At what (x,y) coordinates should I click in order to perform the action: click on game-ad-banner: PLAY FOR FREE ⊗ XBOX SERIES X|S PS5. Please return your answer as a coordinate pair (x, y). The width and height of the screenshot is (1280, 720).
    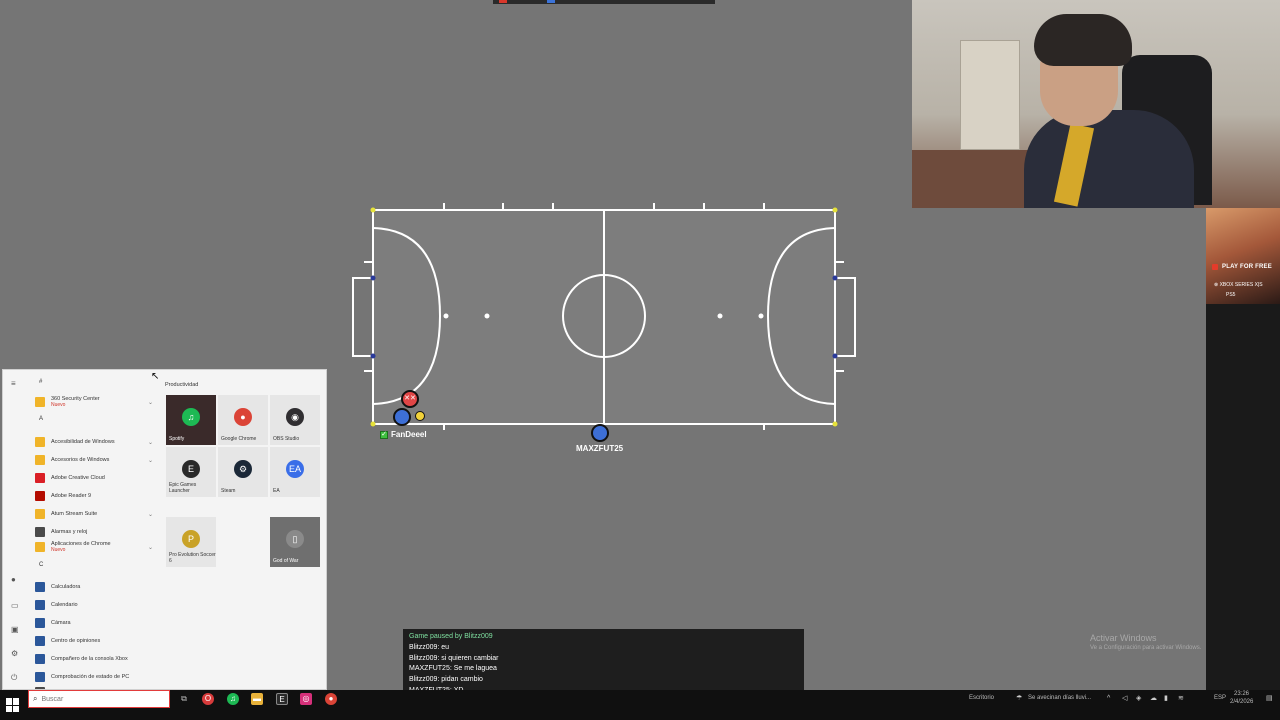
    Looking at the image, I should click on (1243, 256).